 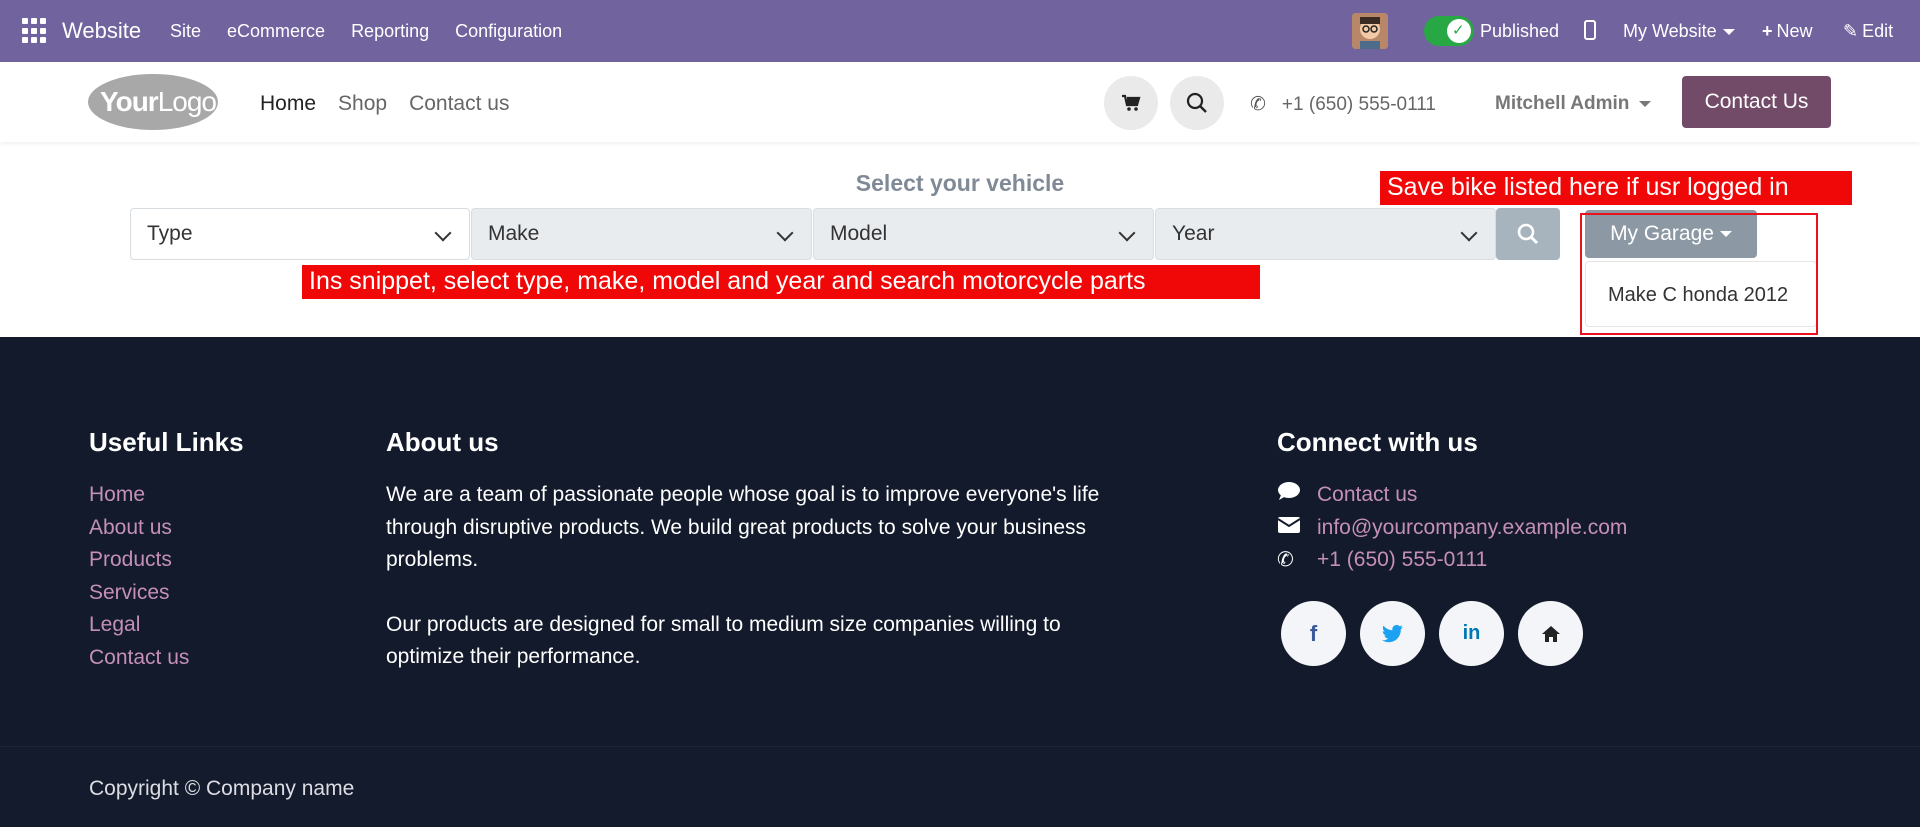 What do you see at coordinates (139, 593) in the screenshot?
I see `footer-link-services: Services` at bounding box center [139, 593].